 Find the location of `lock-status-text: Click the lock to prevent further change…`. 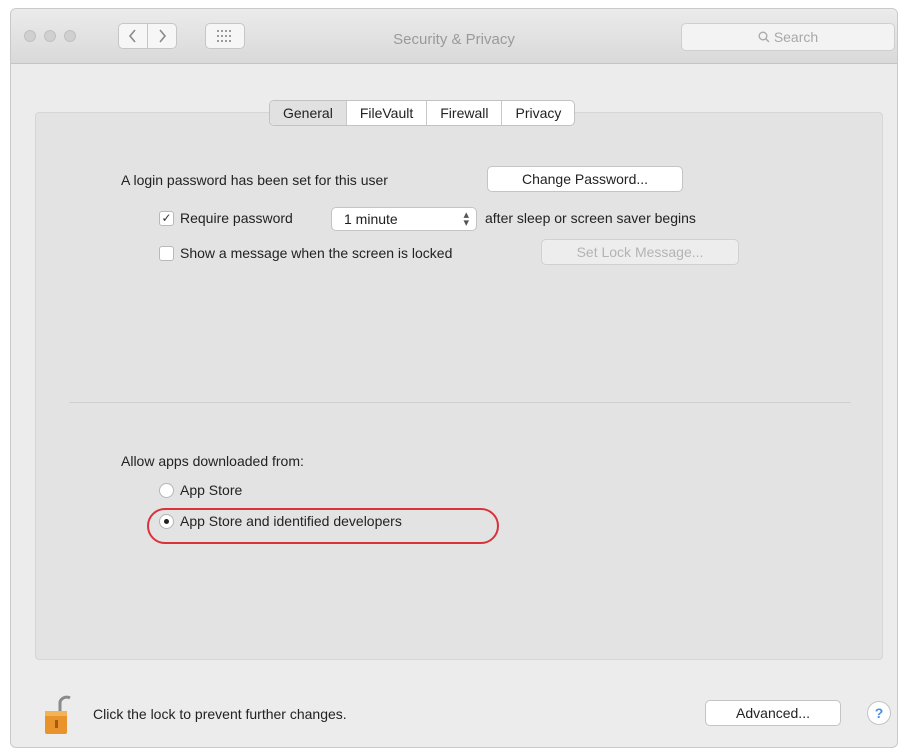

lock-status-text: Click the lock to prevent further change… is located at coordinates (220, 714).